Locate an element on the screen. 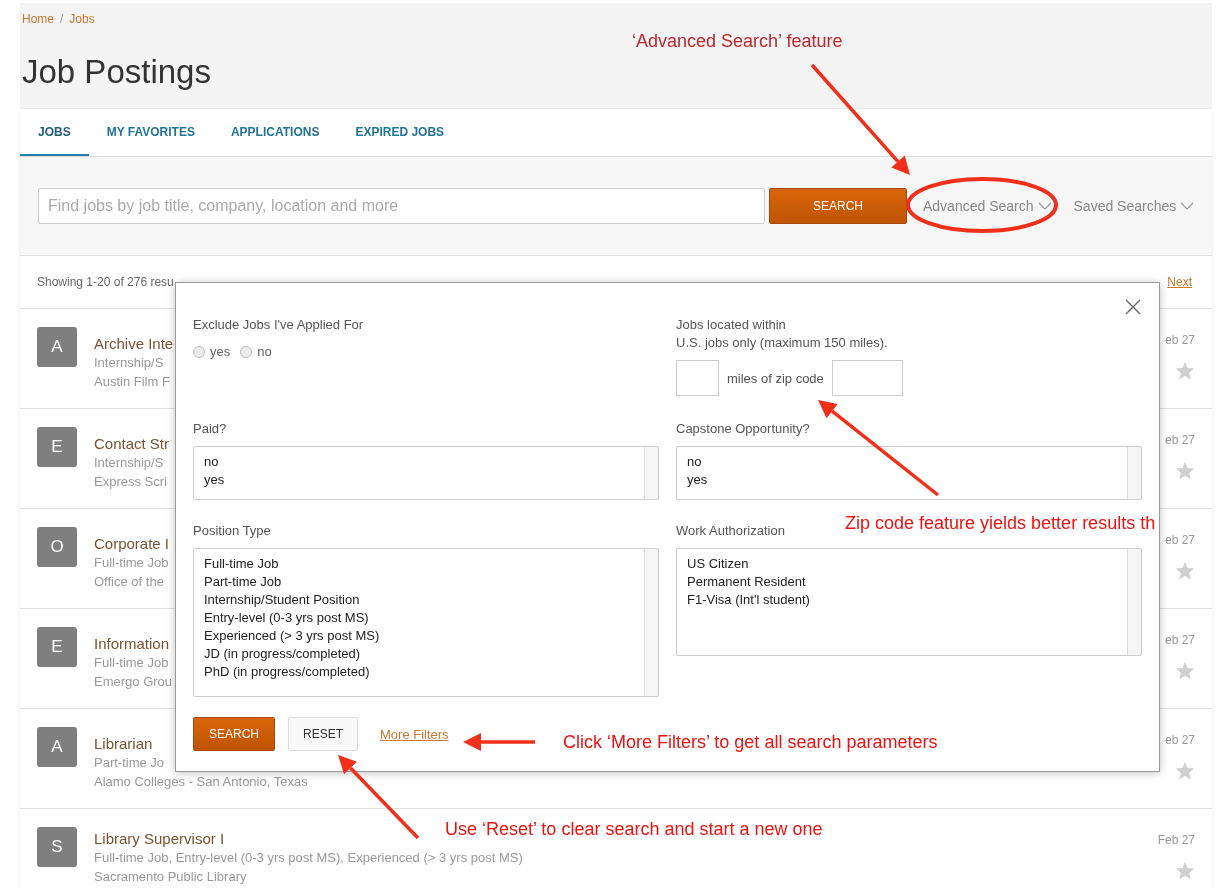 The image size is (1222, 888). annotation-arrow is located at coordinates (499, 742).